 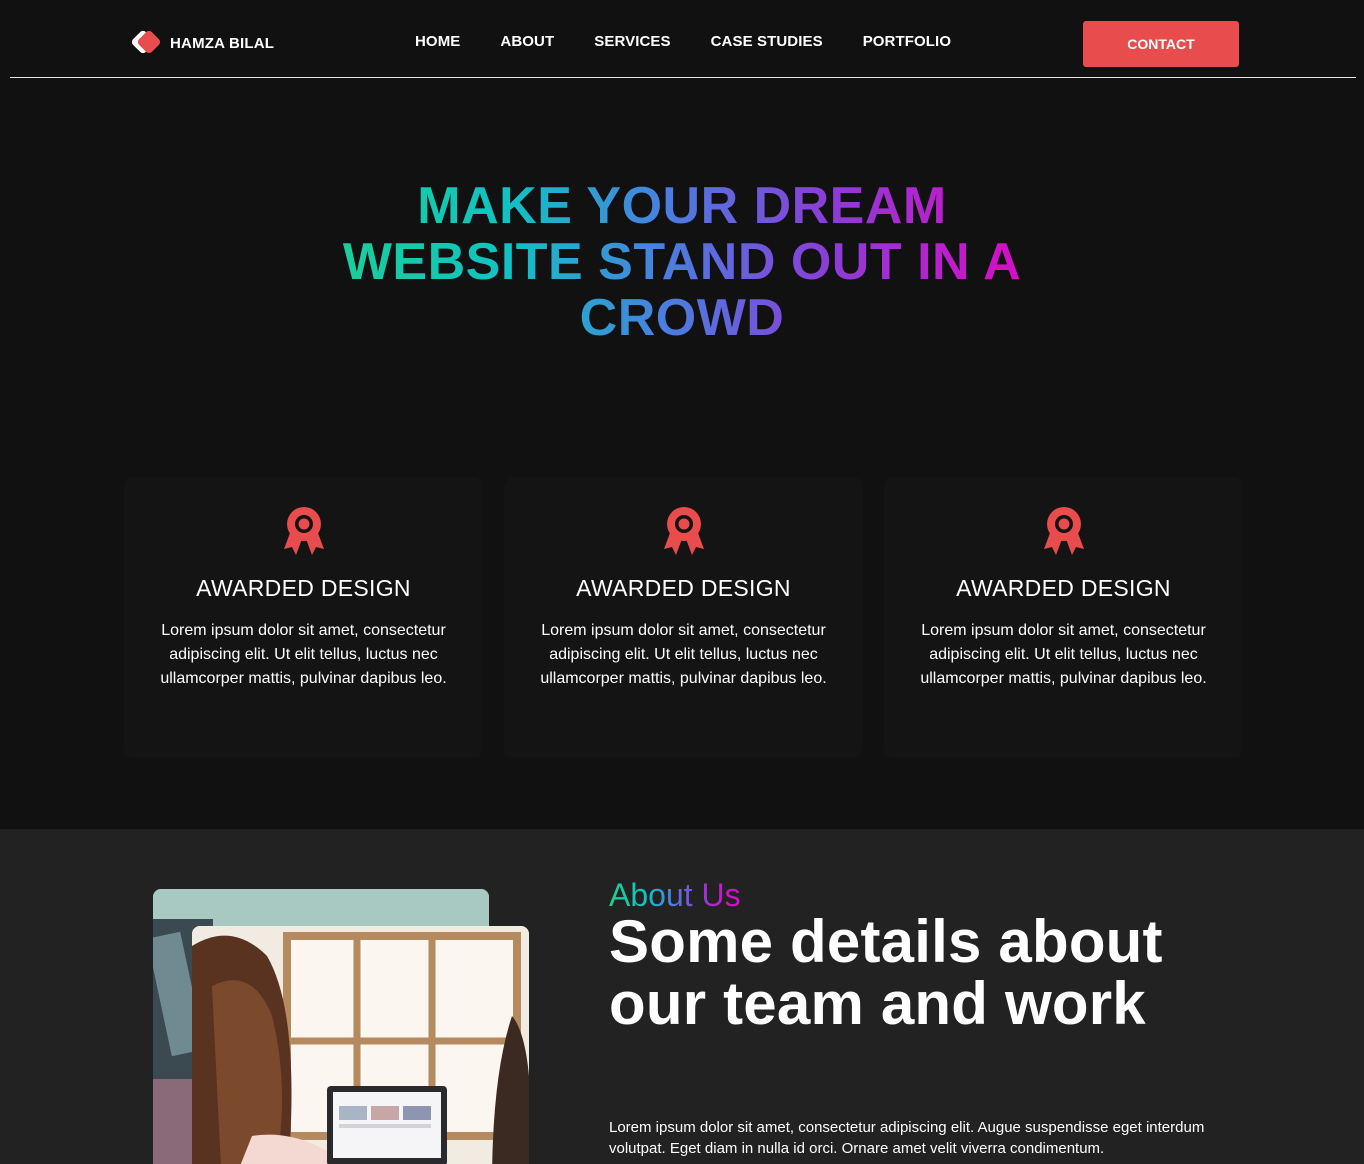 I want to click on hero-title-line-3: CROWD, so click(x=682, y=318).